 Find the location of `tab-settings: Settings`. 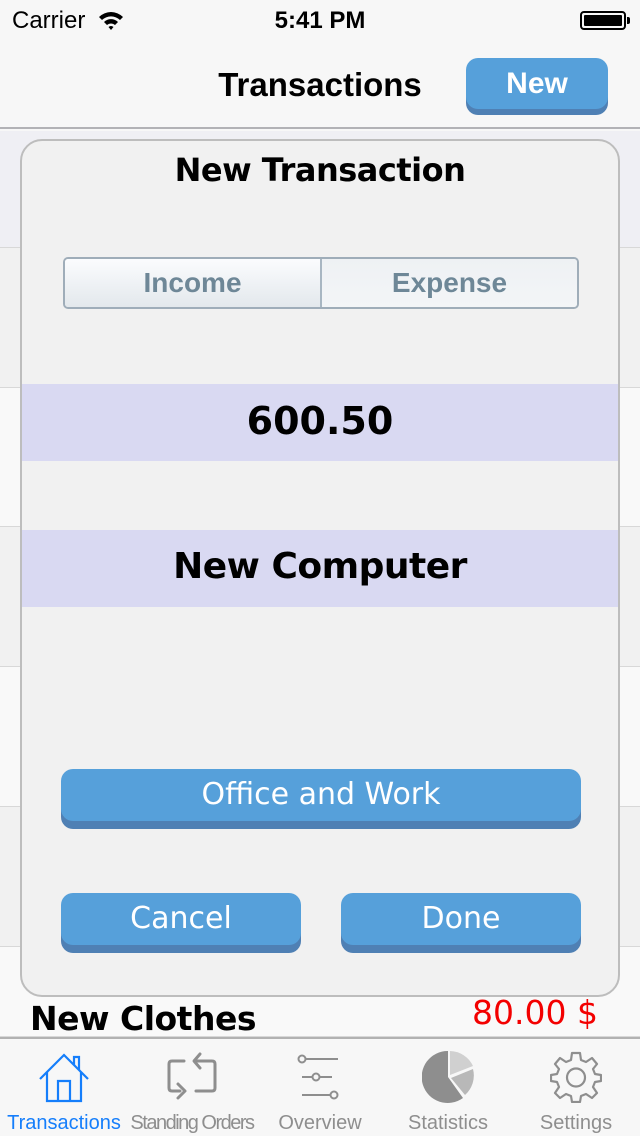

tab-settings: Settings is located at coordinates (576, 1087).